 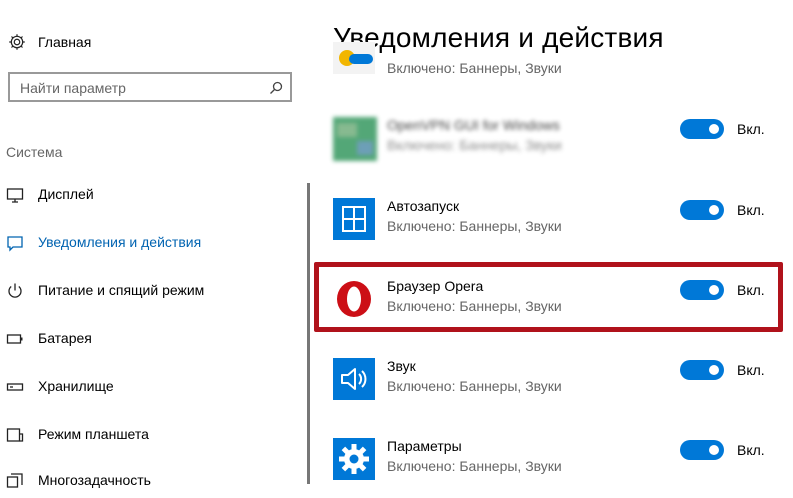 What do you see at coordinates (150, 339) in the screenshot?
I see `sidebar-item-battery: Батарея` at bounding box center [150, 339].